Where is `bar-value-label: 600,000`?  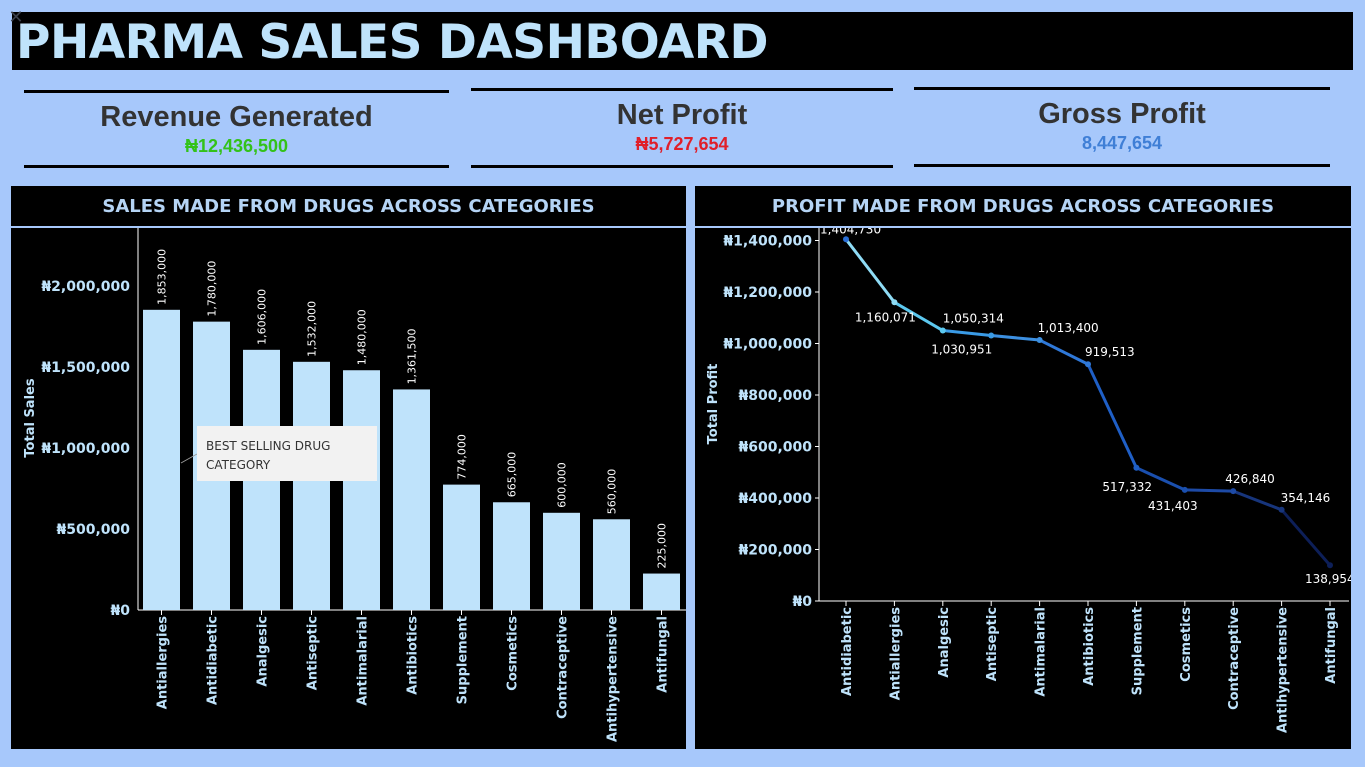
bar-value-label: 600,000 is located at coordinates (562, 485).